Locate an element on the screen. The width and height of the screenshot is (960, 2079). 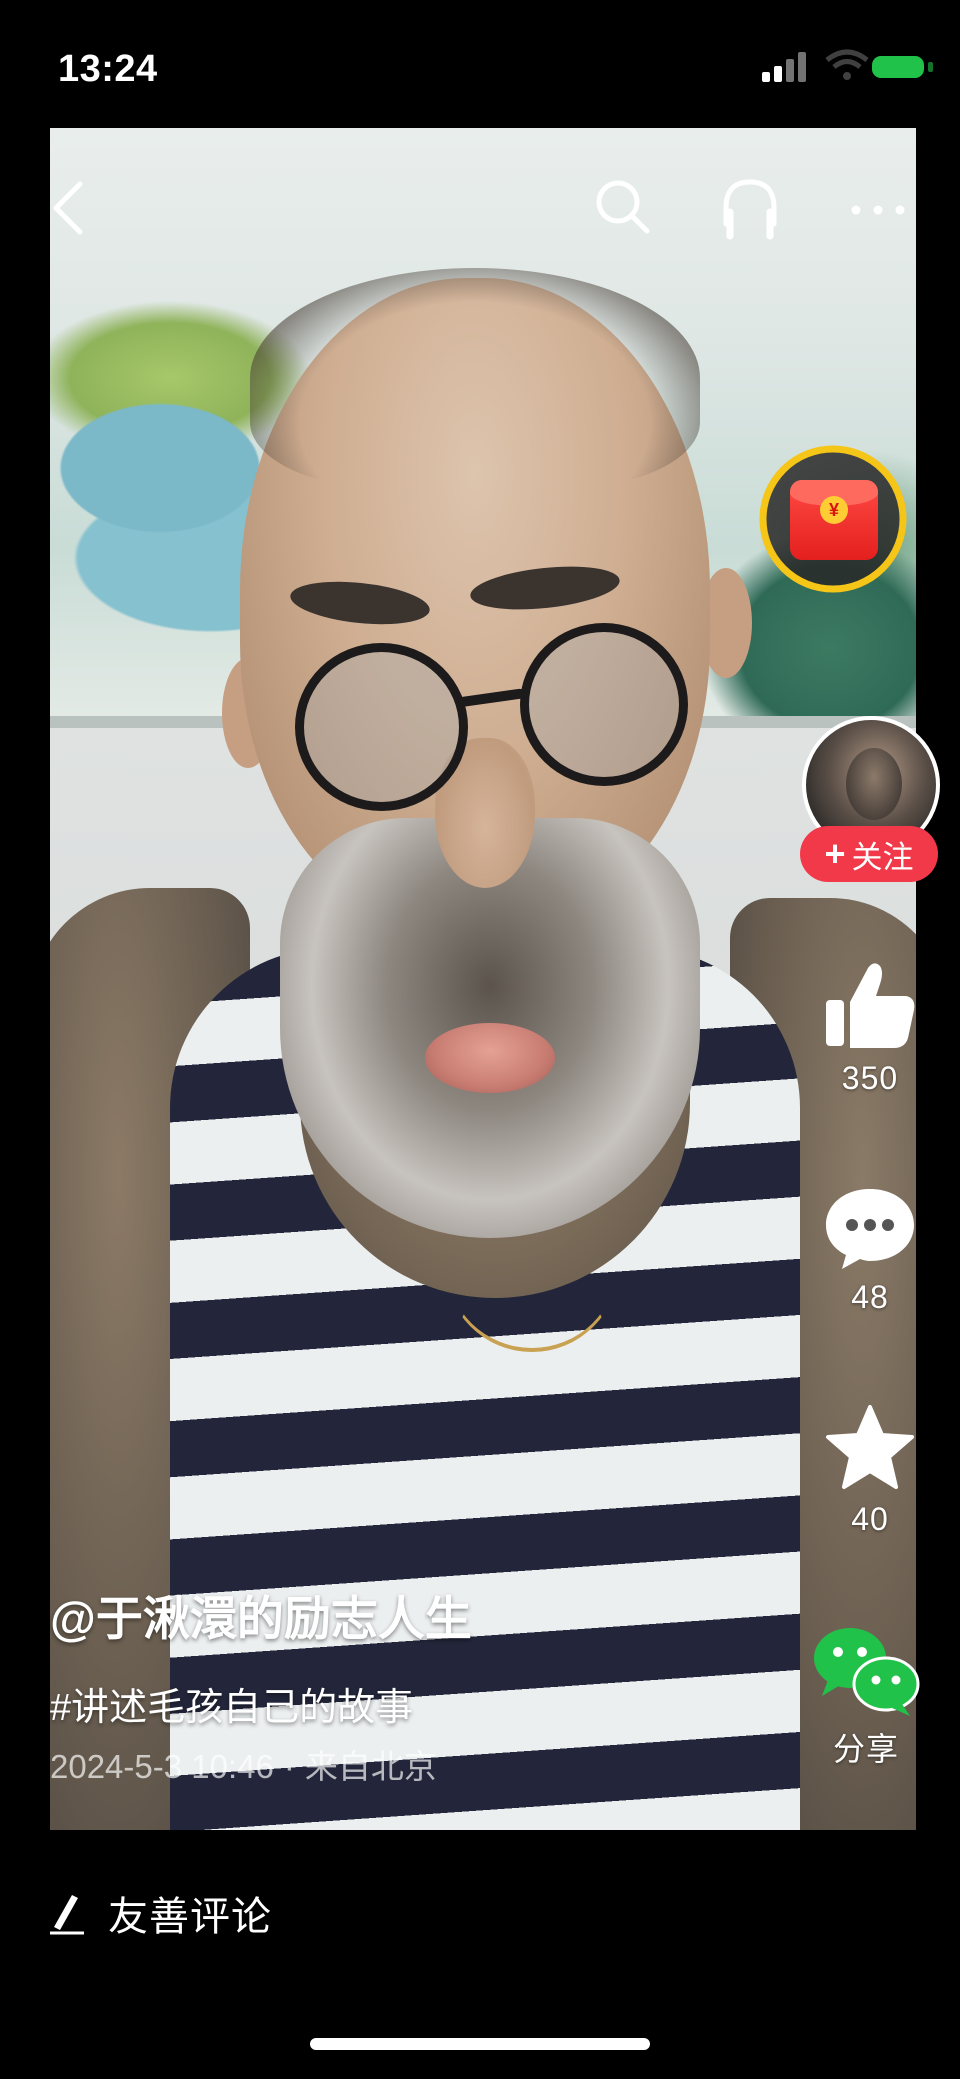
favorite-button: 40 is located at coordinates (870, 1470).